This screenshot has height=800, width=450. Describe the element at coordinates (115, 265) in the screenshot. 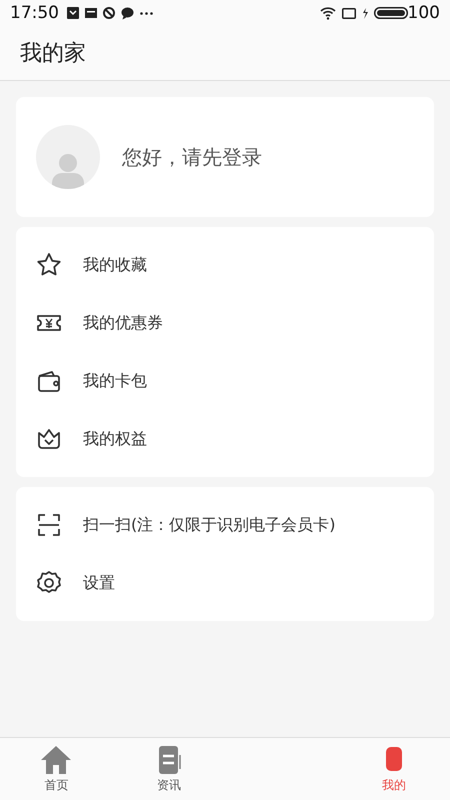

I see `menu-label: 我的收藏` at that location.